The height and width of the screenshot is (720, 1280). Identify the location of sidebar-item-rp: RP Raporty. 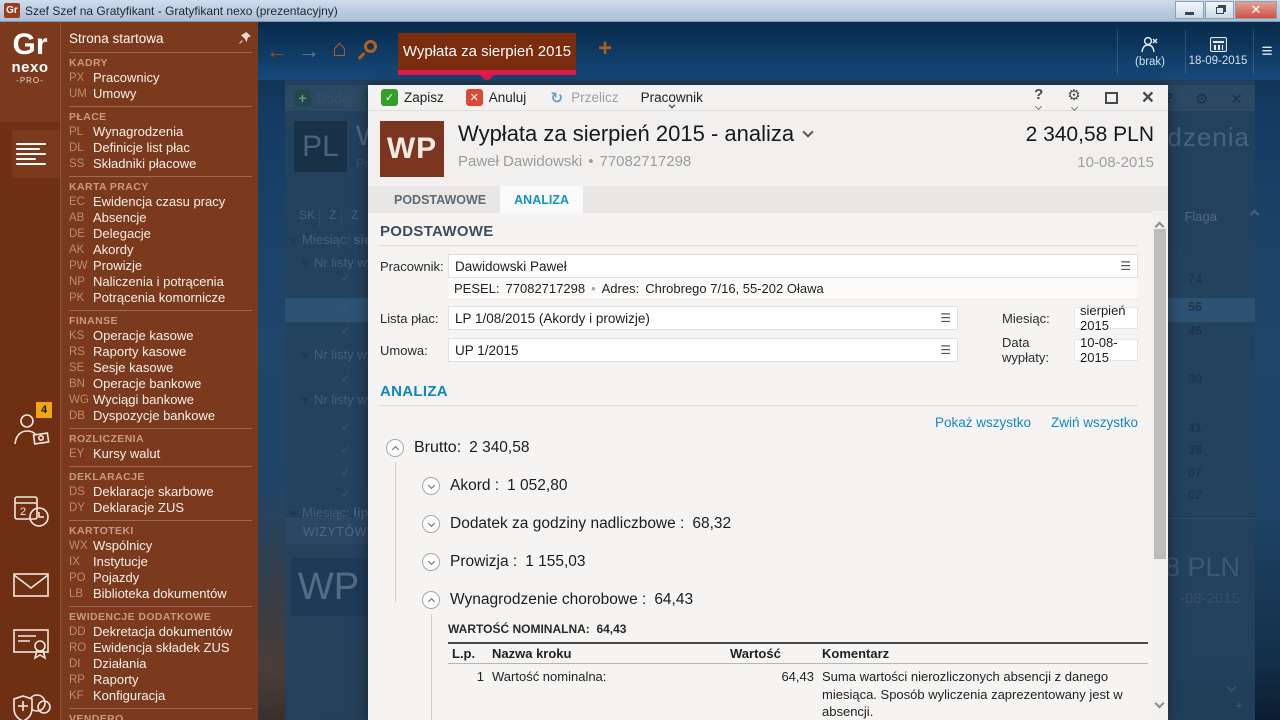
(160, 680).